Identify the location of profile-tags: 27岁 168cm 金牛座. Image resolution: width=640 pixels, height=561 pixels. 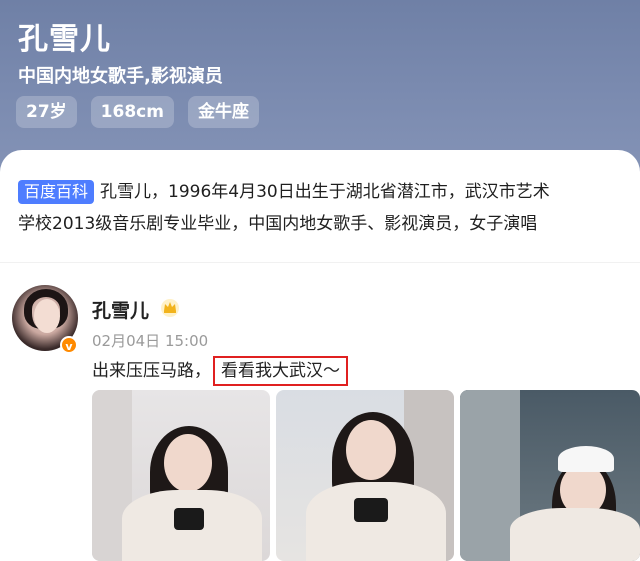
(137, 112).